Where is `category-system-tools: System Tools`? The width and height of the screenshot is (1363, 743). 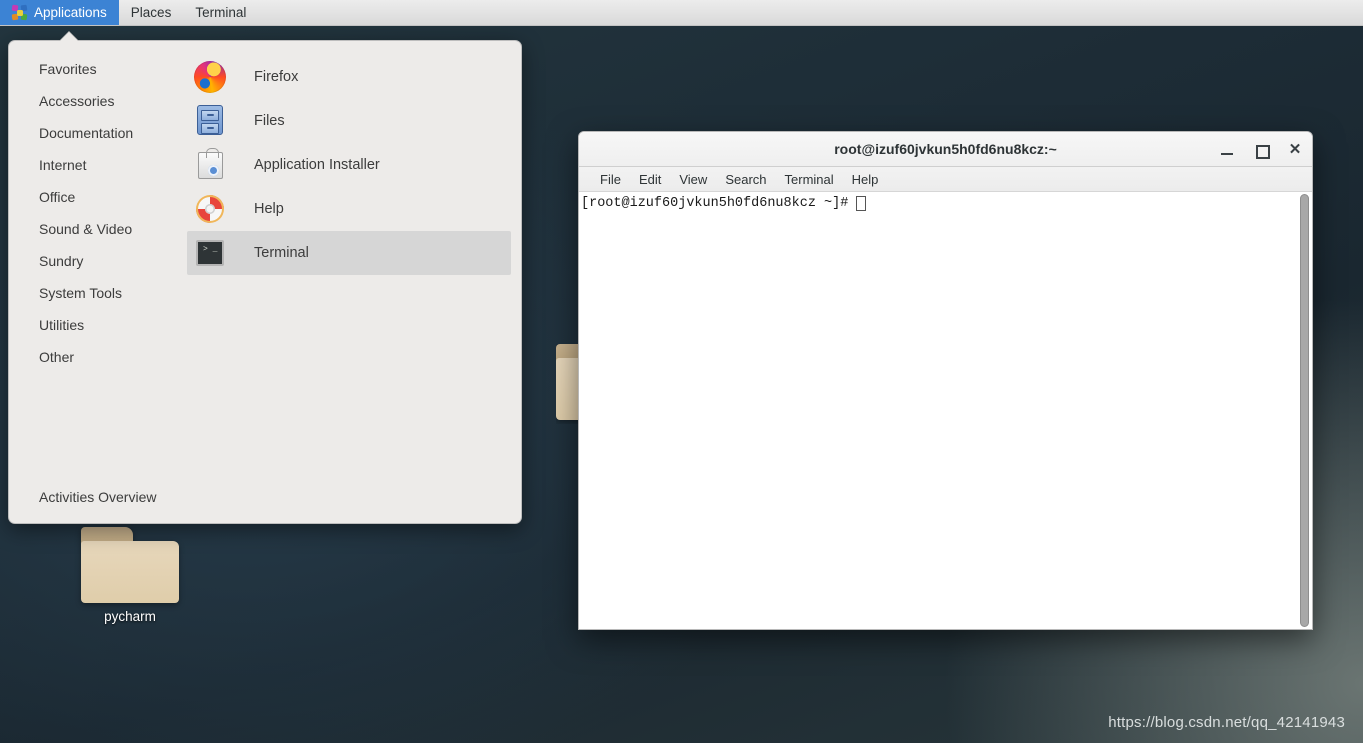
category-system-tools: System Tools is located at coordinates (98, 293).